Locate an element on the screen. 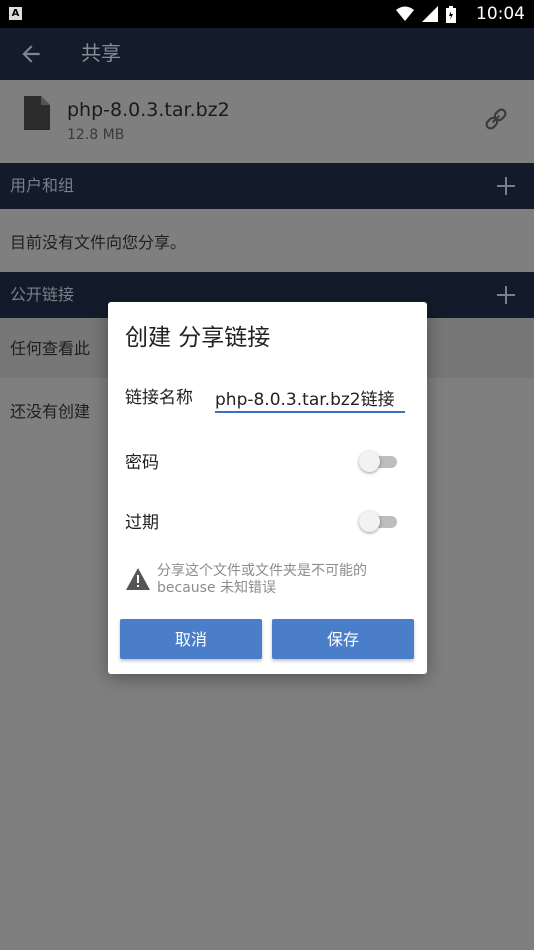 This screenshot has height=950, width=534. link-name-label: 链接名称 is located at coordinates (159, 398).